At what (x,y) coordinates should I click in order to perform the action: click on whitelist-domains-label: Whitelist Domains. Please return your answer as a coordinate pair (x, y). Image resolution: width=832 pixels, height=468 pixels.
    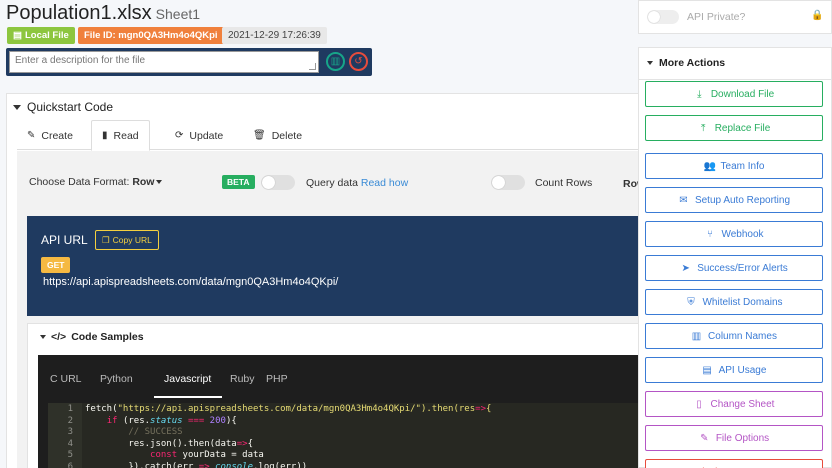
    Looking at the image, I should click on (742, 302).